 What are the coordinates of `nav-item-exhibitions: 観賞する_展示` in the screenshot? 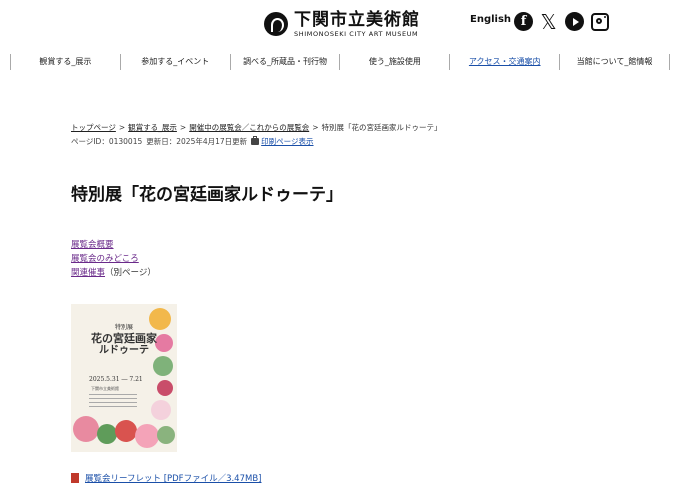 It's located at (65, 62).